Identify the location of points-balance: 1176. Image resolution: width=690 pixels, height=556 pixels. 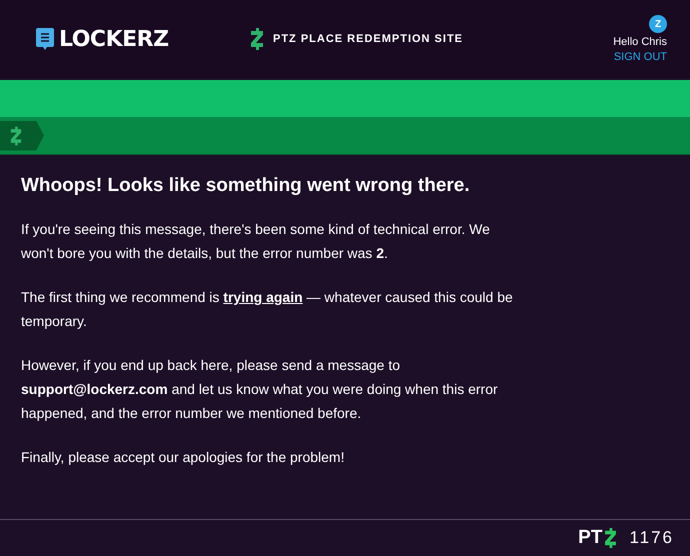
(651, 538).